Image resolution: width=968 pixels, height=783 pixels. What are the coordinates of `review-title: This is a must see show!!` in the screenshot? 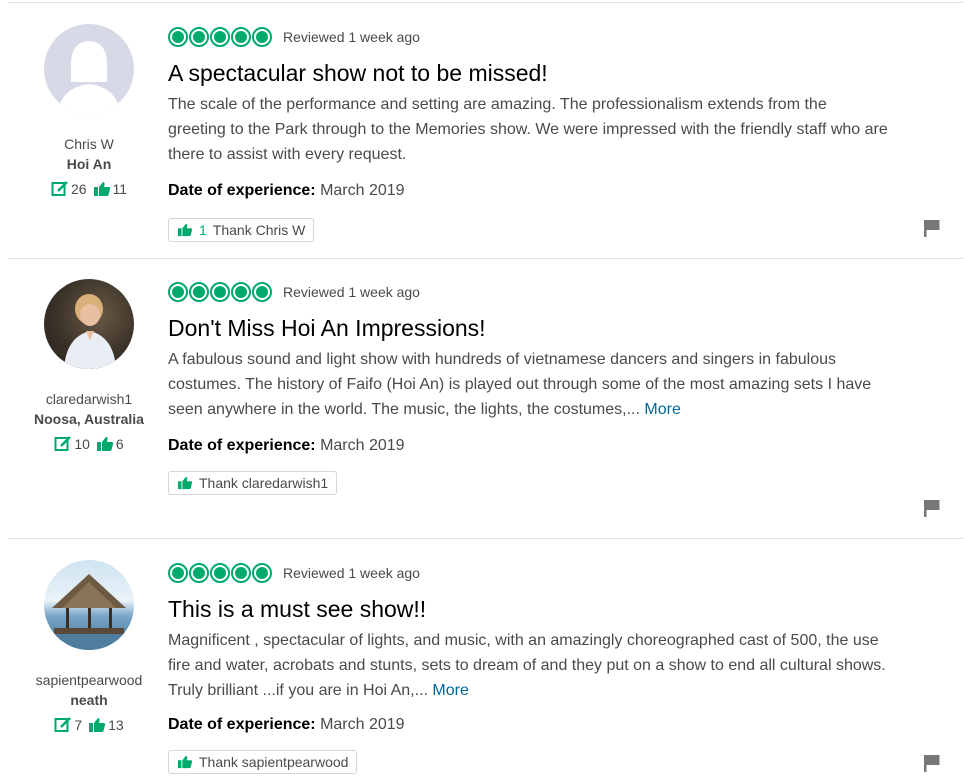 It's located at (538, 609).